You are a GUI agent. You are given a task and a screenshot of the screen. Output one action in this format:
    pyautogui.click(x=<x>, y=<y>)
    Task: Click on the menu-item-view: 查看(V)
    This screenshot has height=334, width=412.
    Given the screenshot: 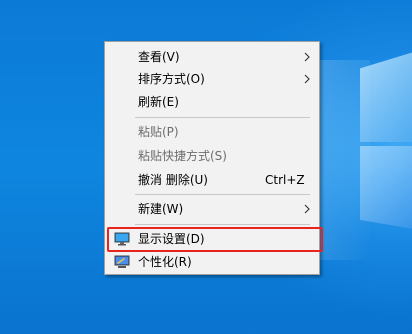 What is the action you would take?
    pyautogui.click(x=212, y=57)
    